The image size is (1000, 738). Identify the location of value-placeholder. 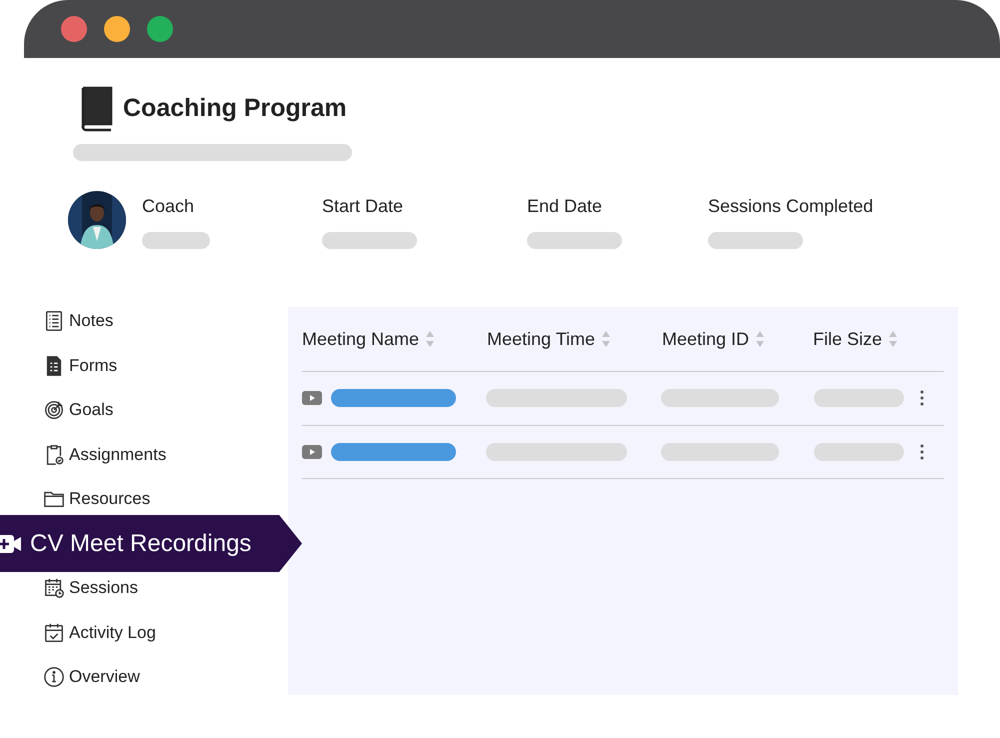
(176, 240).